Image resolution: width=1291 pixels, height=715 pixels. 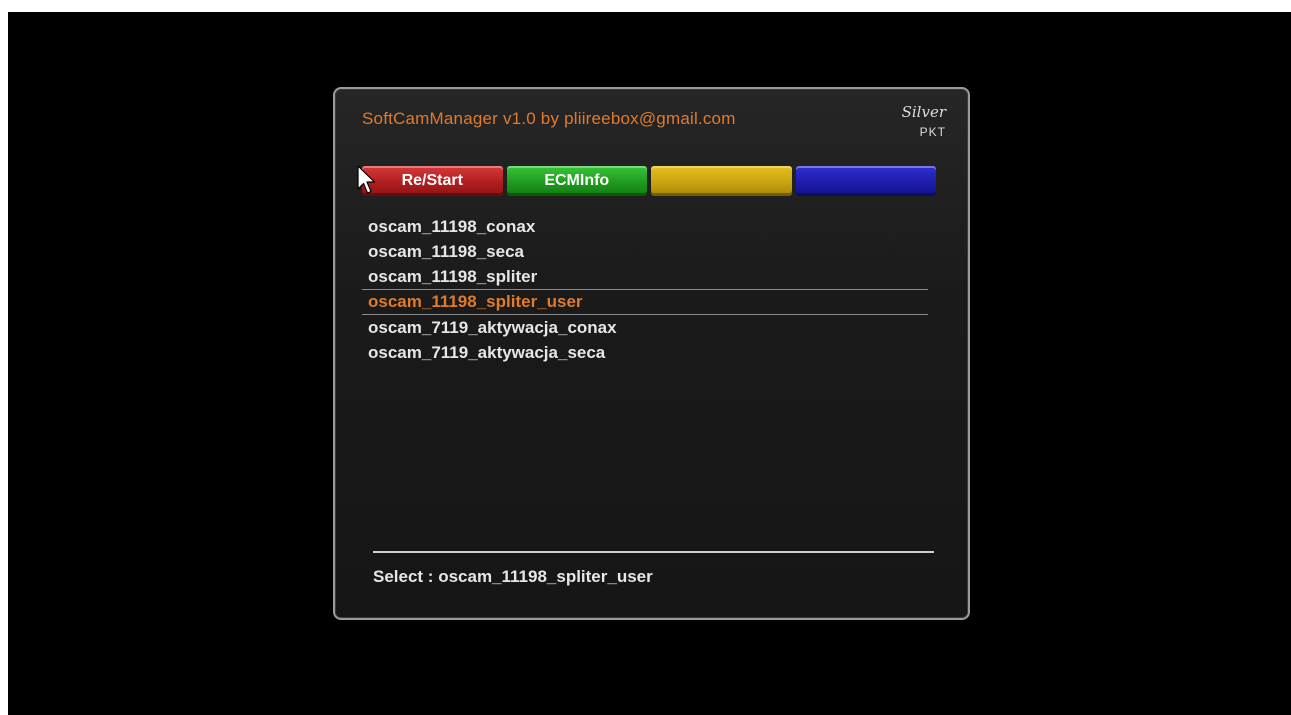 I want to click on list-item: oscam_11198_spliter, so click(x=645, y=276).